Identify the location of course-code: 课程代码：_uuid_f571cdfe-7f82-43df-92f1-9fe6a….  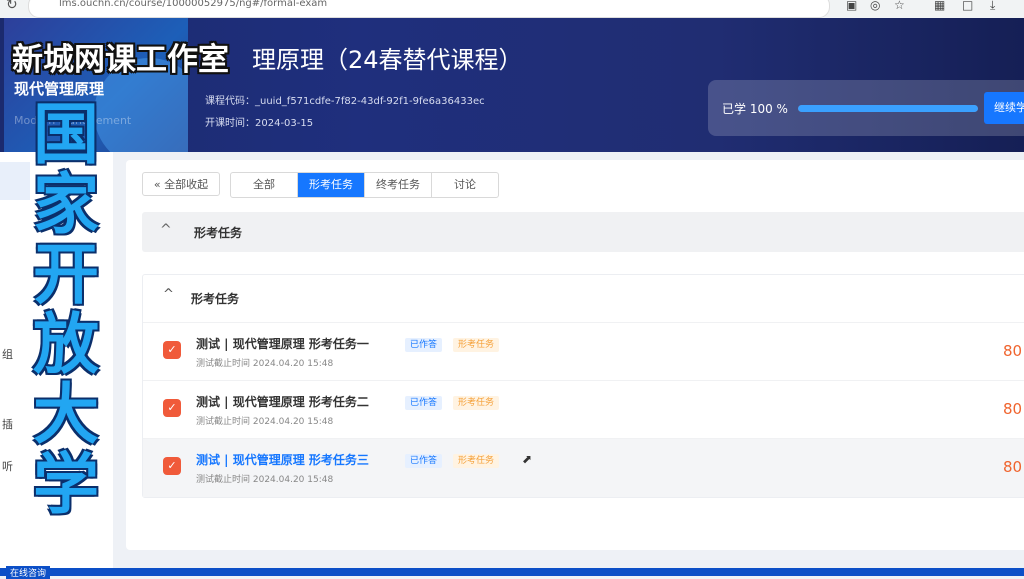
(345, 101).